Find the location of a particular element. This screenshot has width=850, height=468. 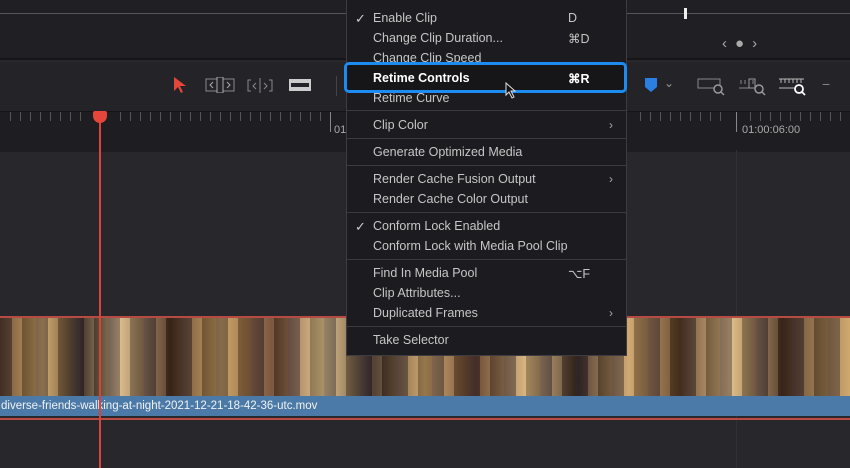

menu-item-render-cache-fusion-output: Render Cache Fusion Output is located at coordinates (454, 179).